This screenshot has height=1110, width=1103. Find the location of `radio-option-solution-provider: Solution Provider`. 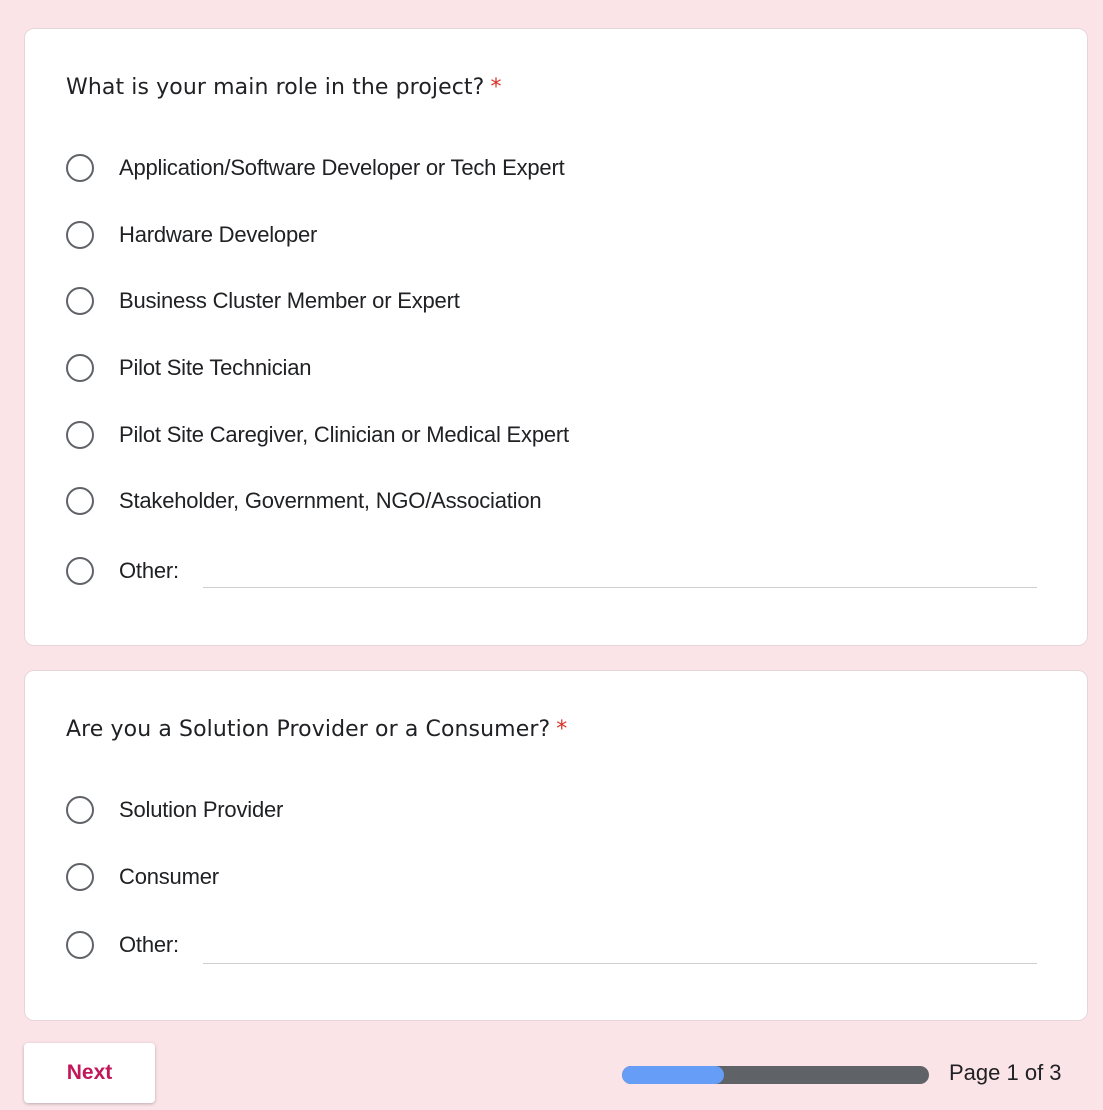

radio-option-solution-provider: Solution Provider is located at coordinates (174, 810).